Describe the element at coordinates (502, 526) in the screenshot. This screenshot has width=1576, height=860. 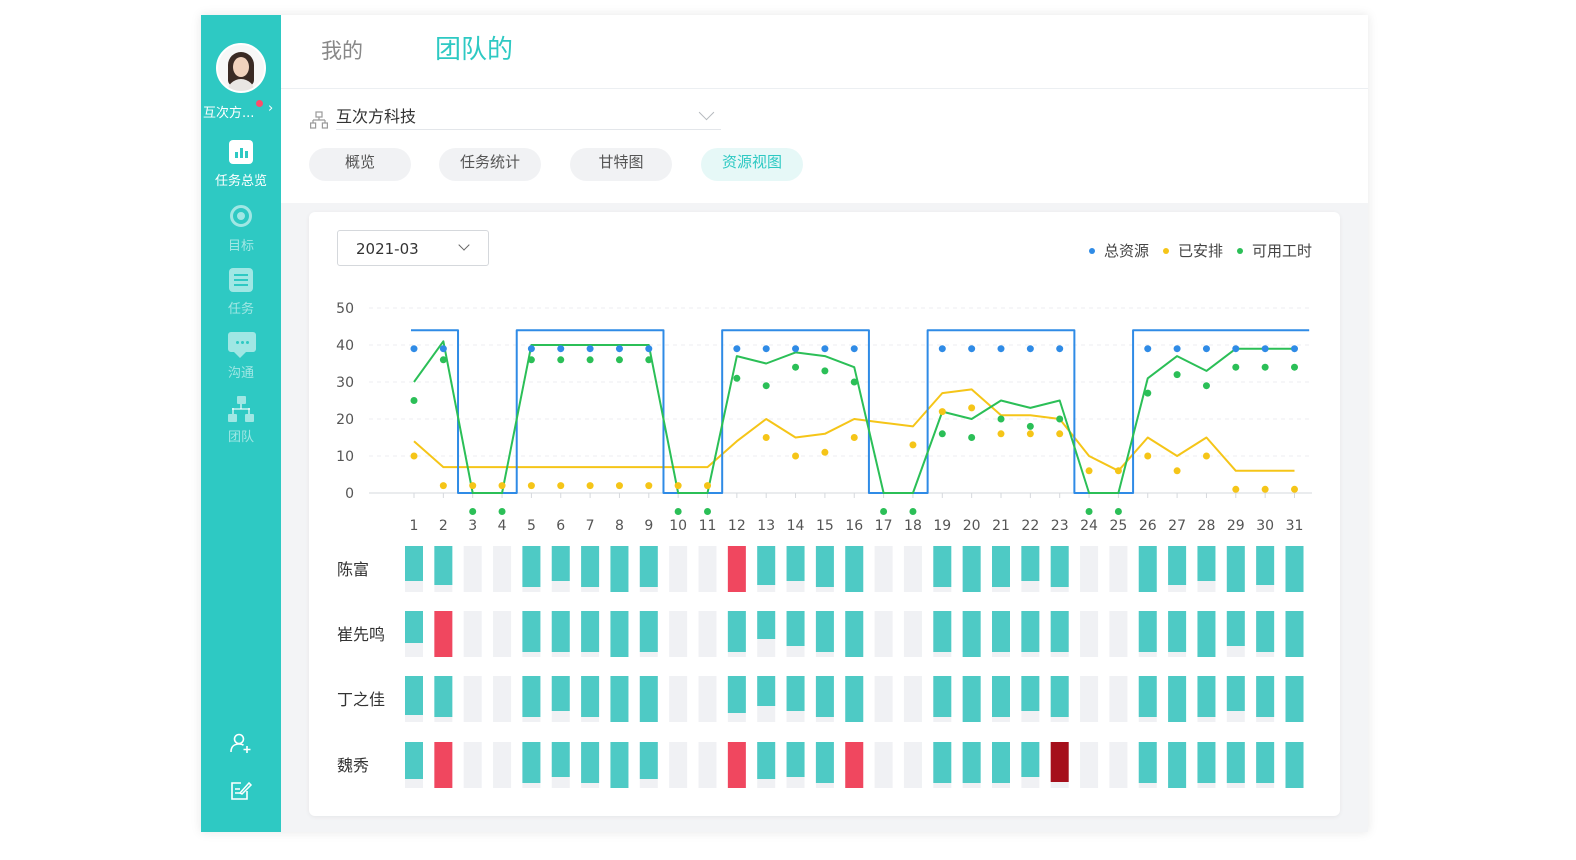
I see `x-tick-label: 4` at that location.